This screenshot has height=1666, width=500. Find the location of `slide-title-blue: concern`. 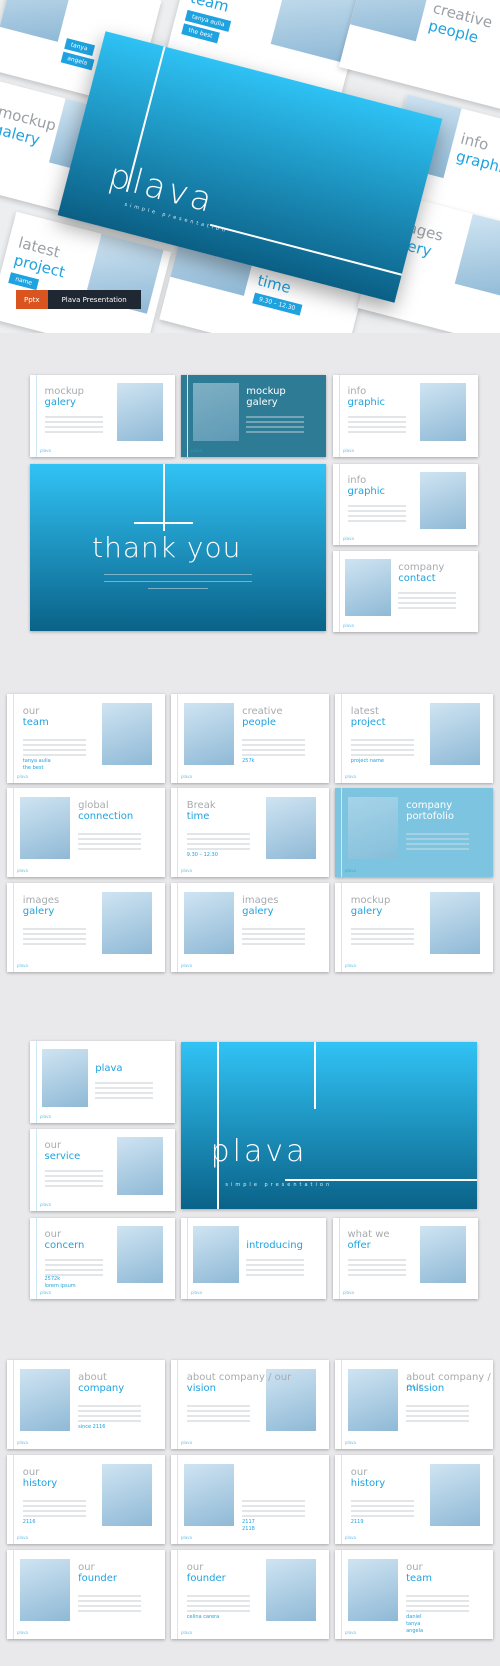

slide-title-blue: concern is located at coordinates (64, 1246).